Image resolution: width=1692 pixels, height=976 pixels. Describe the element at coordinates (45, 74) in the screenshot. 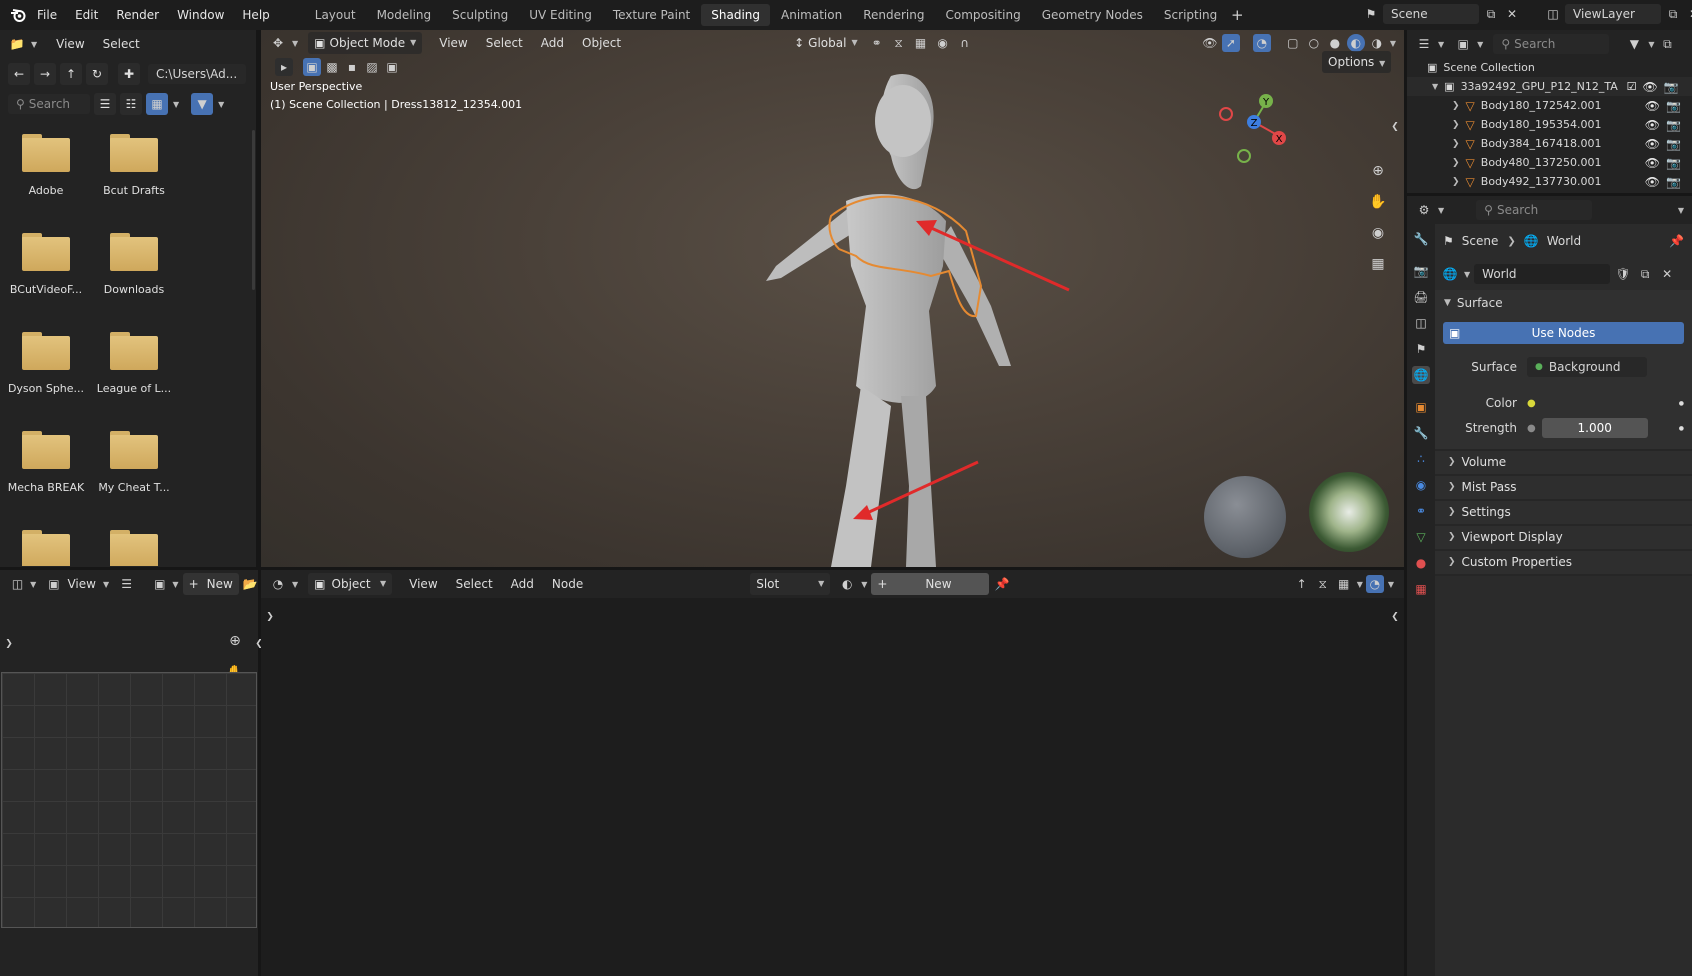

I see `forward-icon: →` at that location.